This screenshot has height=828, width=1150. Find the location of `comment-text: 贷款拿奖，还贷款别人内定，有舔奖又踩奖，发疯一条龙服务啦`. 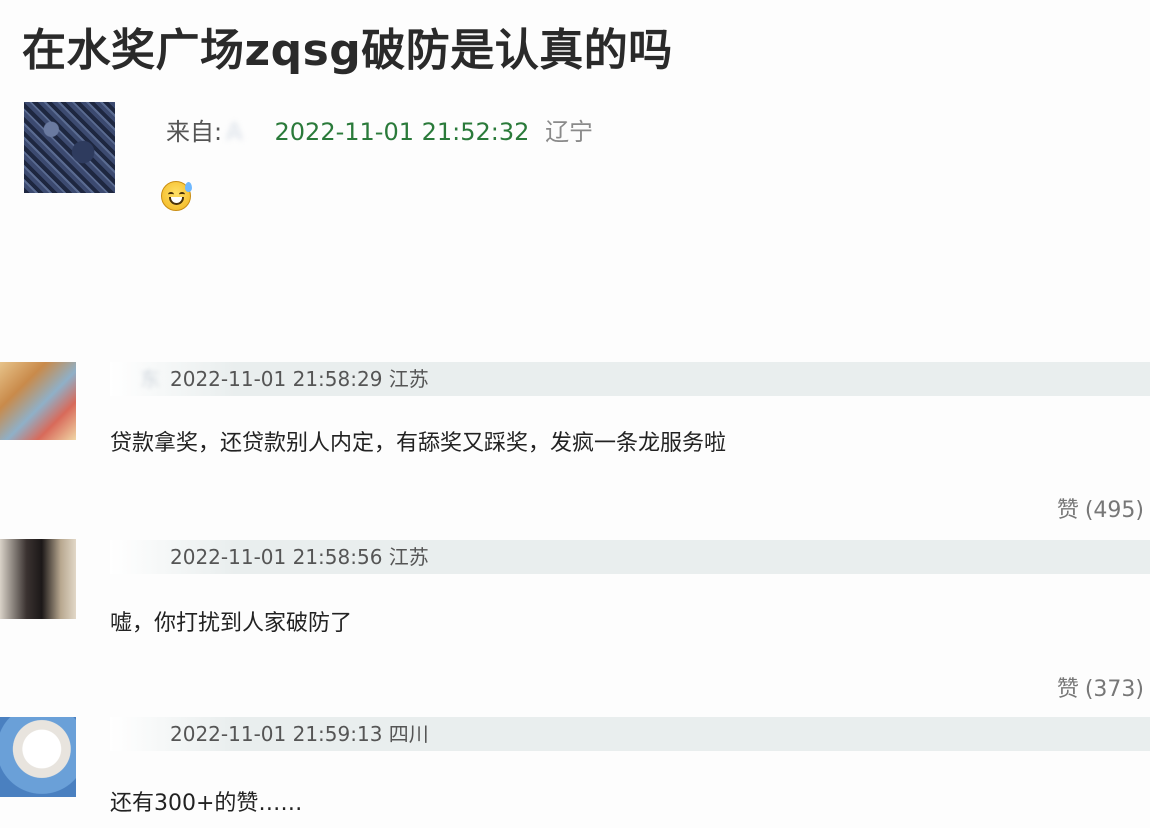

comment-text: 贷款拿奖，还贷款别人内定，有舔奖又踩奖，发疯一条龙服务啦 is located at coordinates (418, 443).